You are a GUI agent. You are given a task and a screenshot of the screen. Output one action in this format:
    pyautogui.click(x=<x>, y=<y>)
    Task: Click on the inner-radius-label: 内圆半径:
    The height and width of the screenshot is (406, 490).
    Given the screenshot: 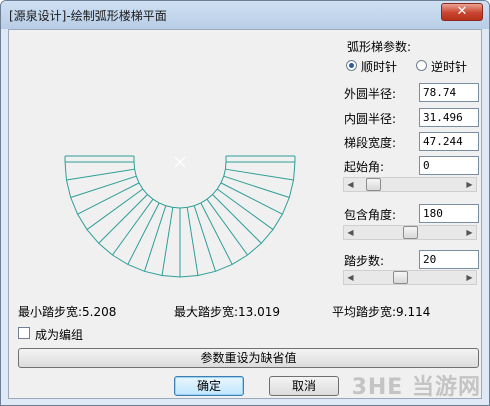 What is the action you would take?
    pyautogui.click(x=370, y=119)
    